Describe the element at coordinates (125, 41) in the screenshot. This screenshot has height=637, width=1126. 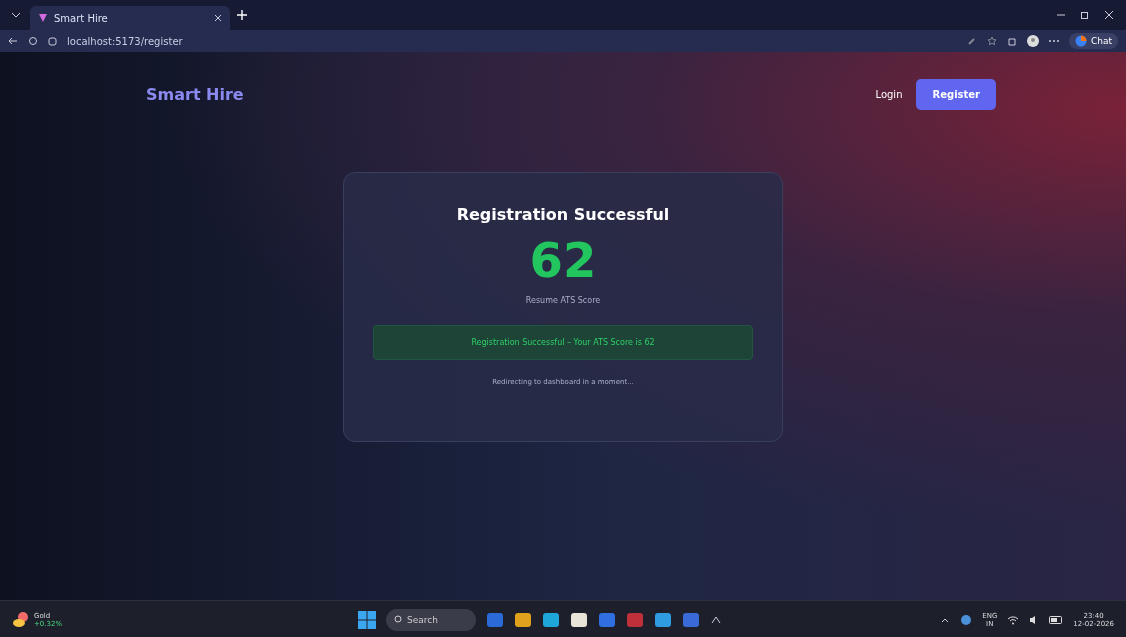
I see `address-bar: localhost:5173/register` at that location.